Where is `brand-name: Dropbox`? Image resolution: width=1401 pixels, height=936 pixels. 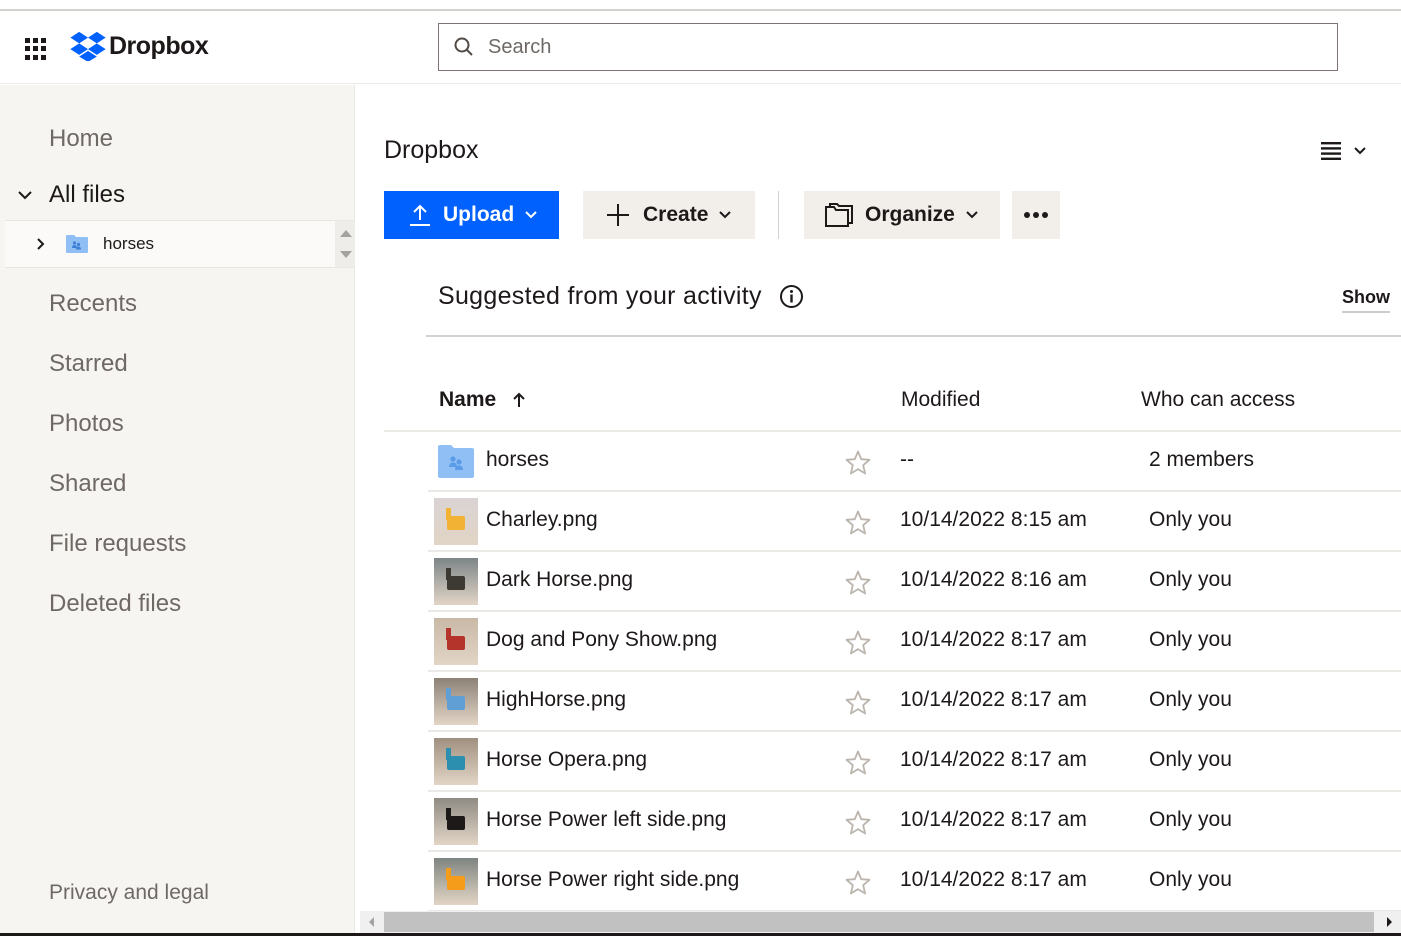 brand-name: Dropbox is located at coordinates (159, 45).